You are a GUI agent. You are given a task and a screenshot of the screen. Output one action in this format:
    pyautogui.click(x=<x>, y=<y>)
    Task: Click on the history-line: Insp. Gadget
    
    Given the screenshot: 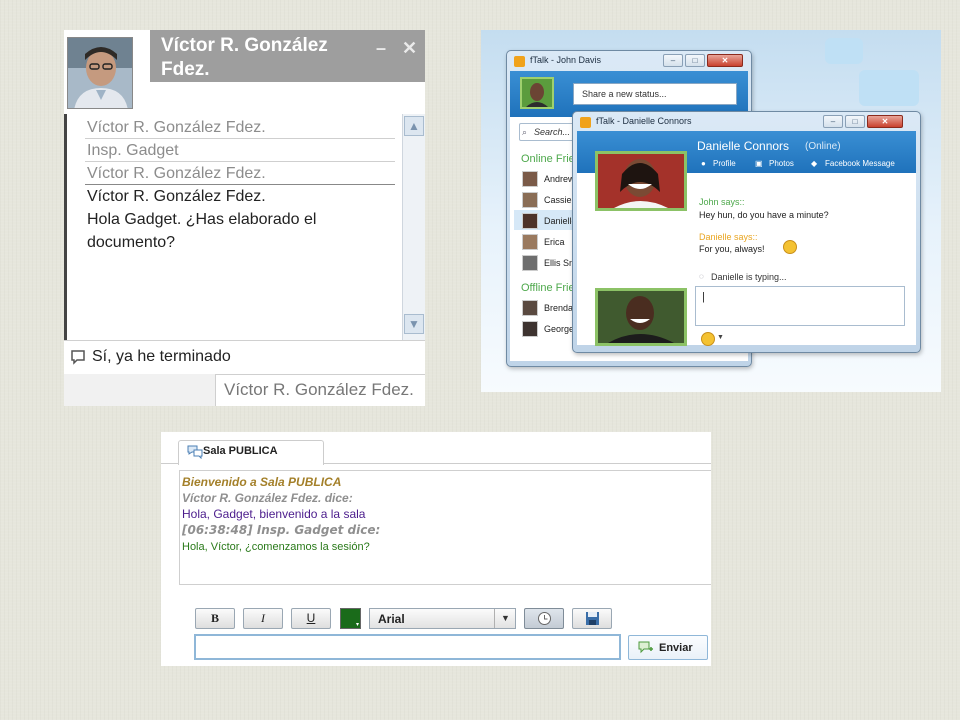 What is the action you would take?
    pyautogui.click(x=133, y=150)
    